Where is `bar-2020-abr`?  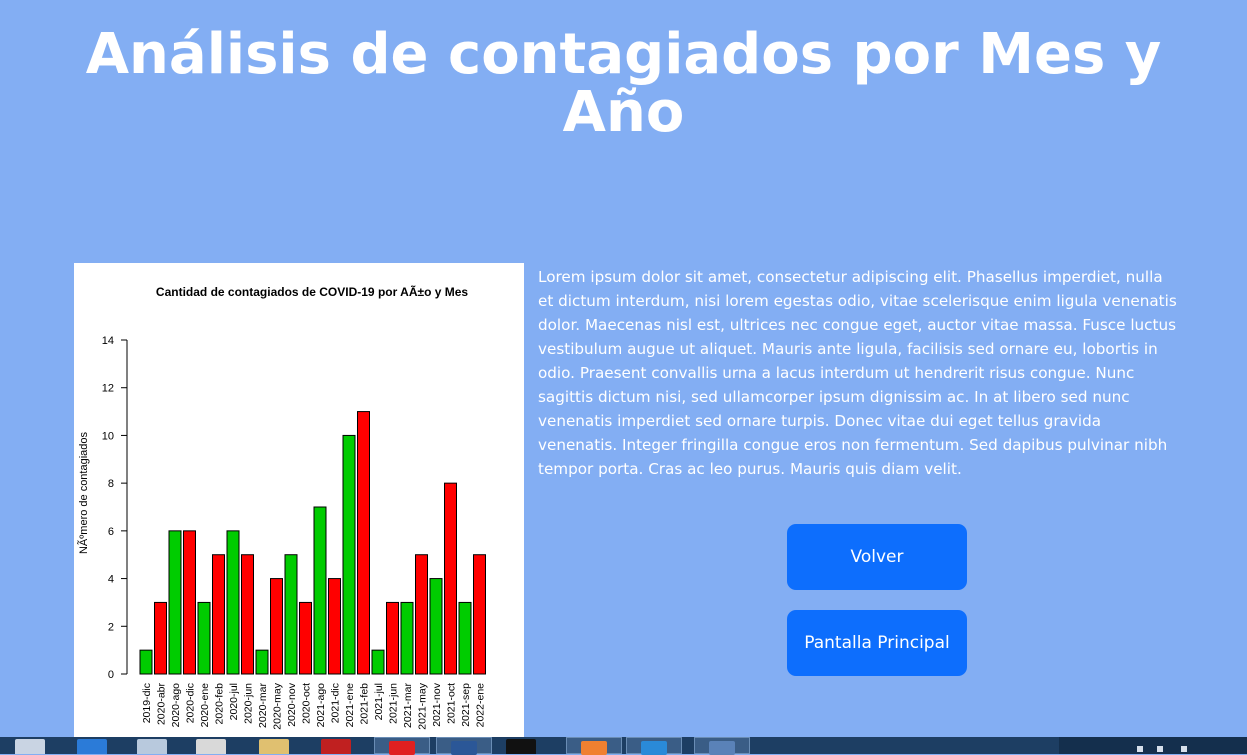
bar-2020-abr is located at coordinates (160, 638).